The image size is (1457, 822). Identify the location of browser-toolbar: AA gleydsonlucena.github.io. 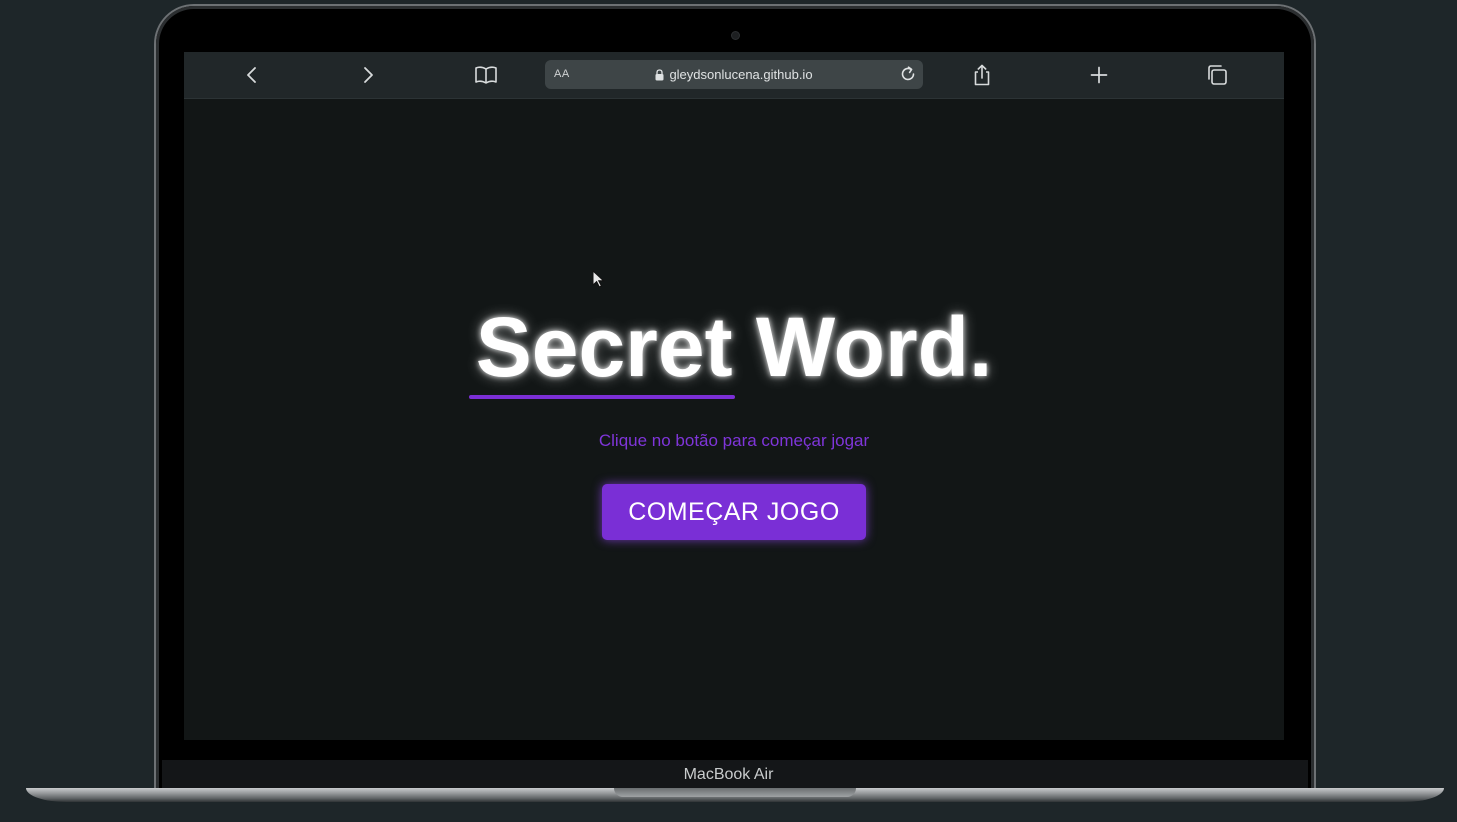
(734, 75).